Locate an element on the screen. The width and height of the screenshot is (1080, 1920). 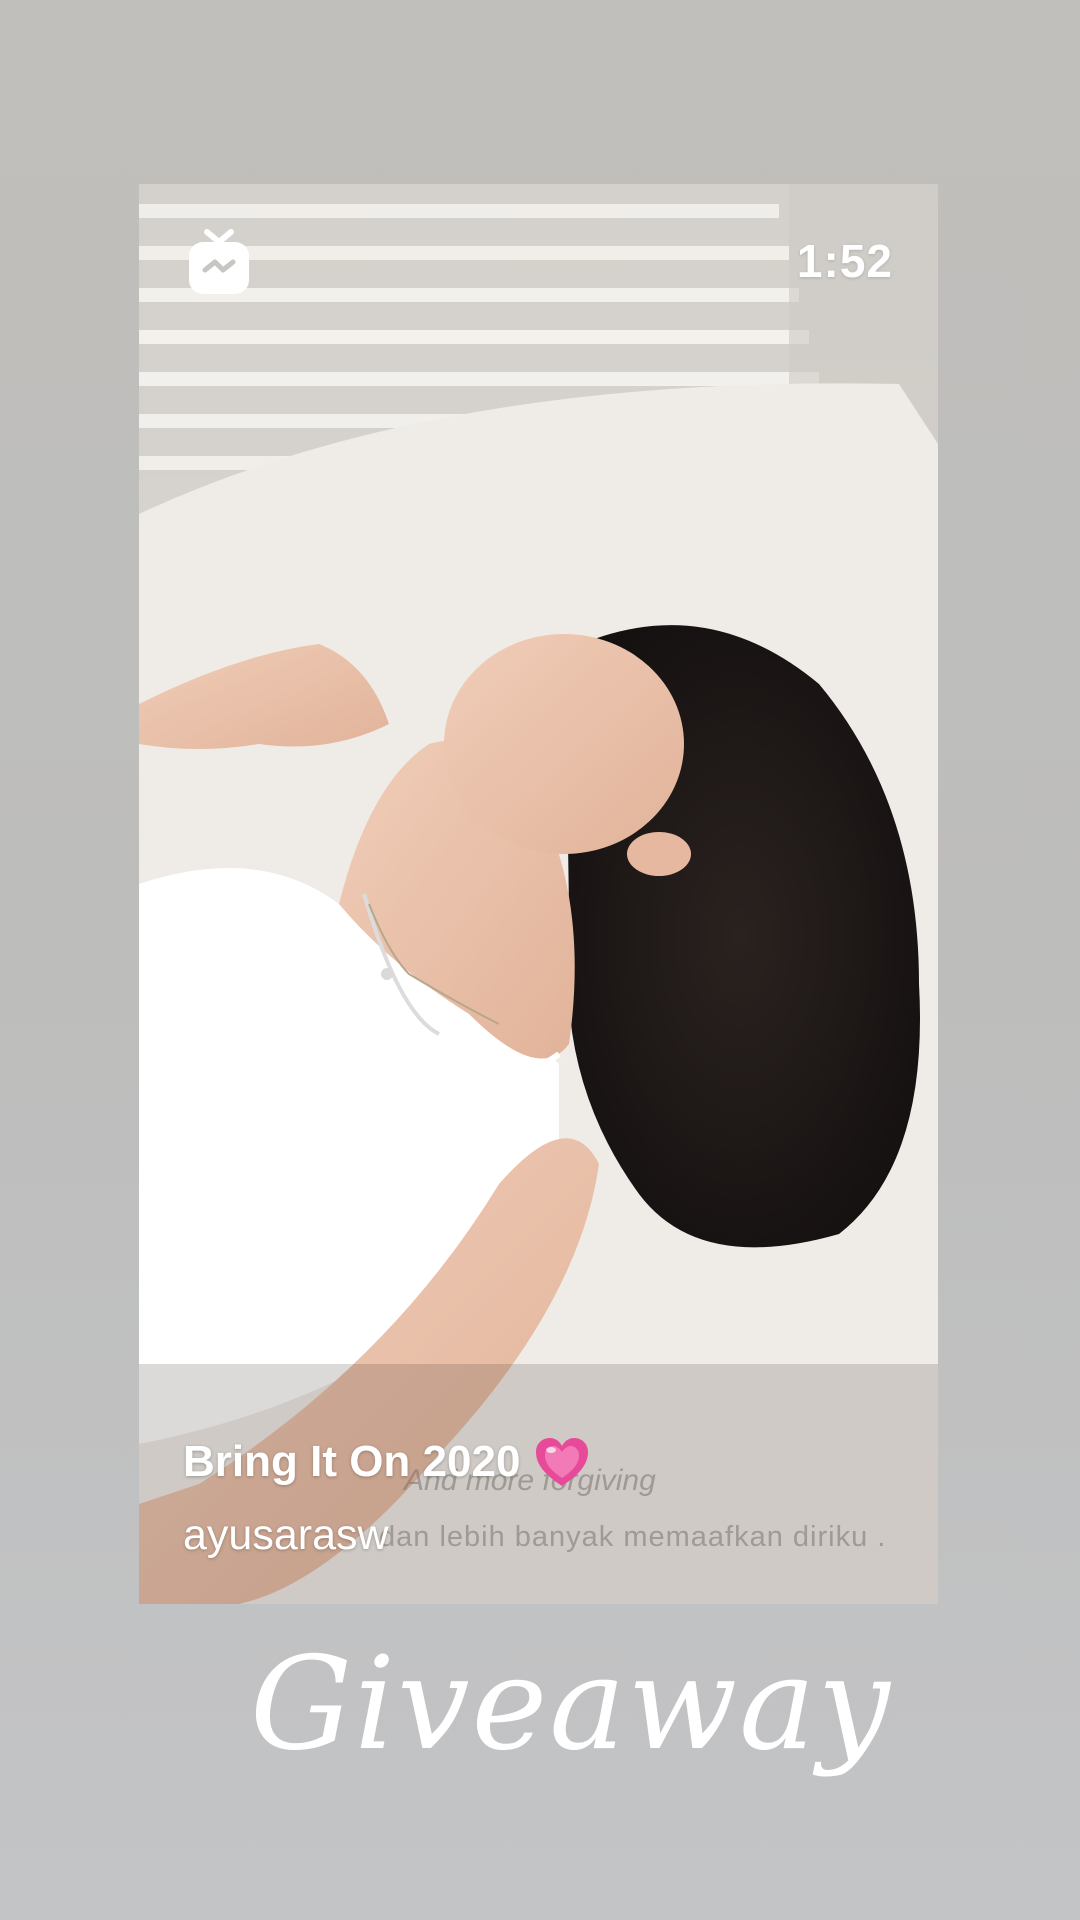
video-title-row: Bring It On 2020 is located at coordinates (386, 1462).